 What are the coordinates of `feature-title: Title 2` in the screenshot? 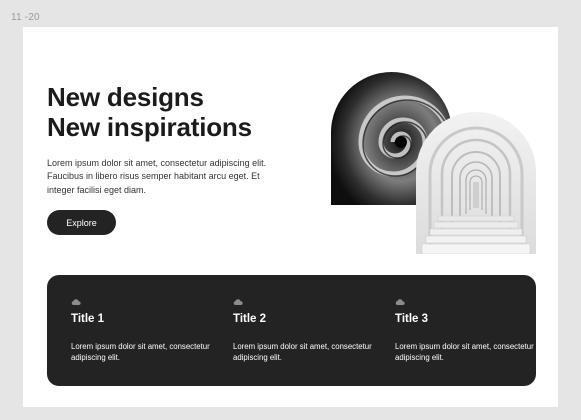 It's located at (250, 319).